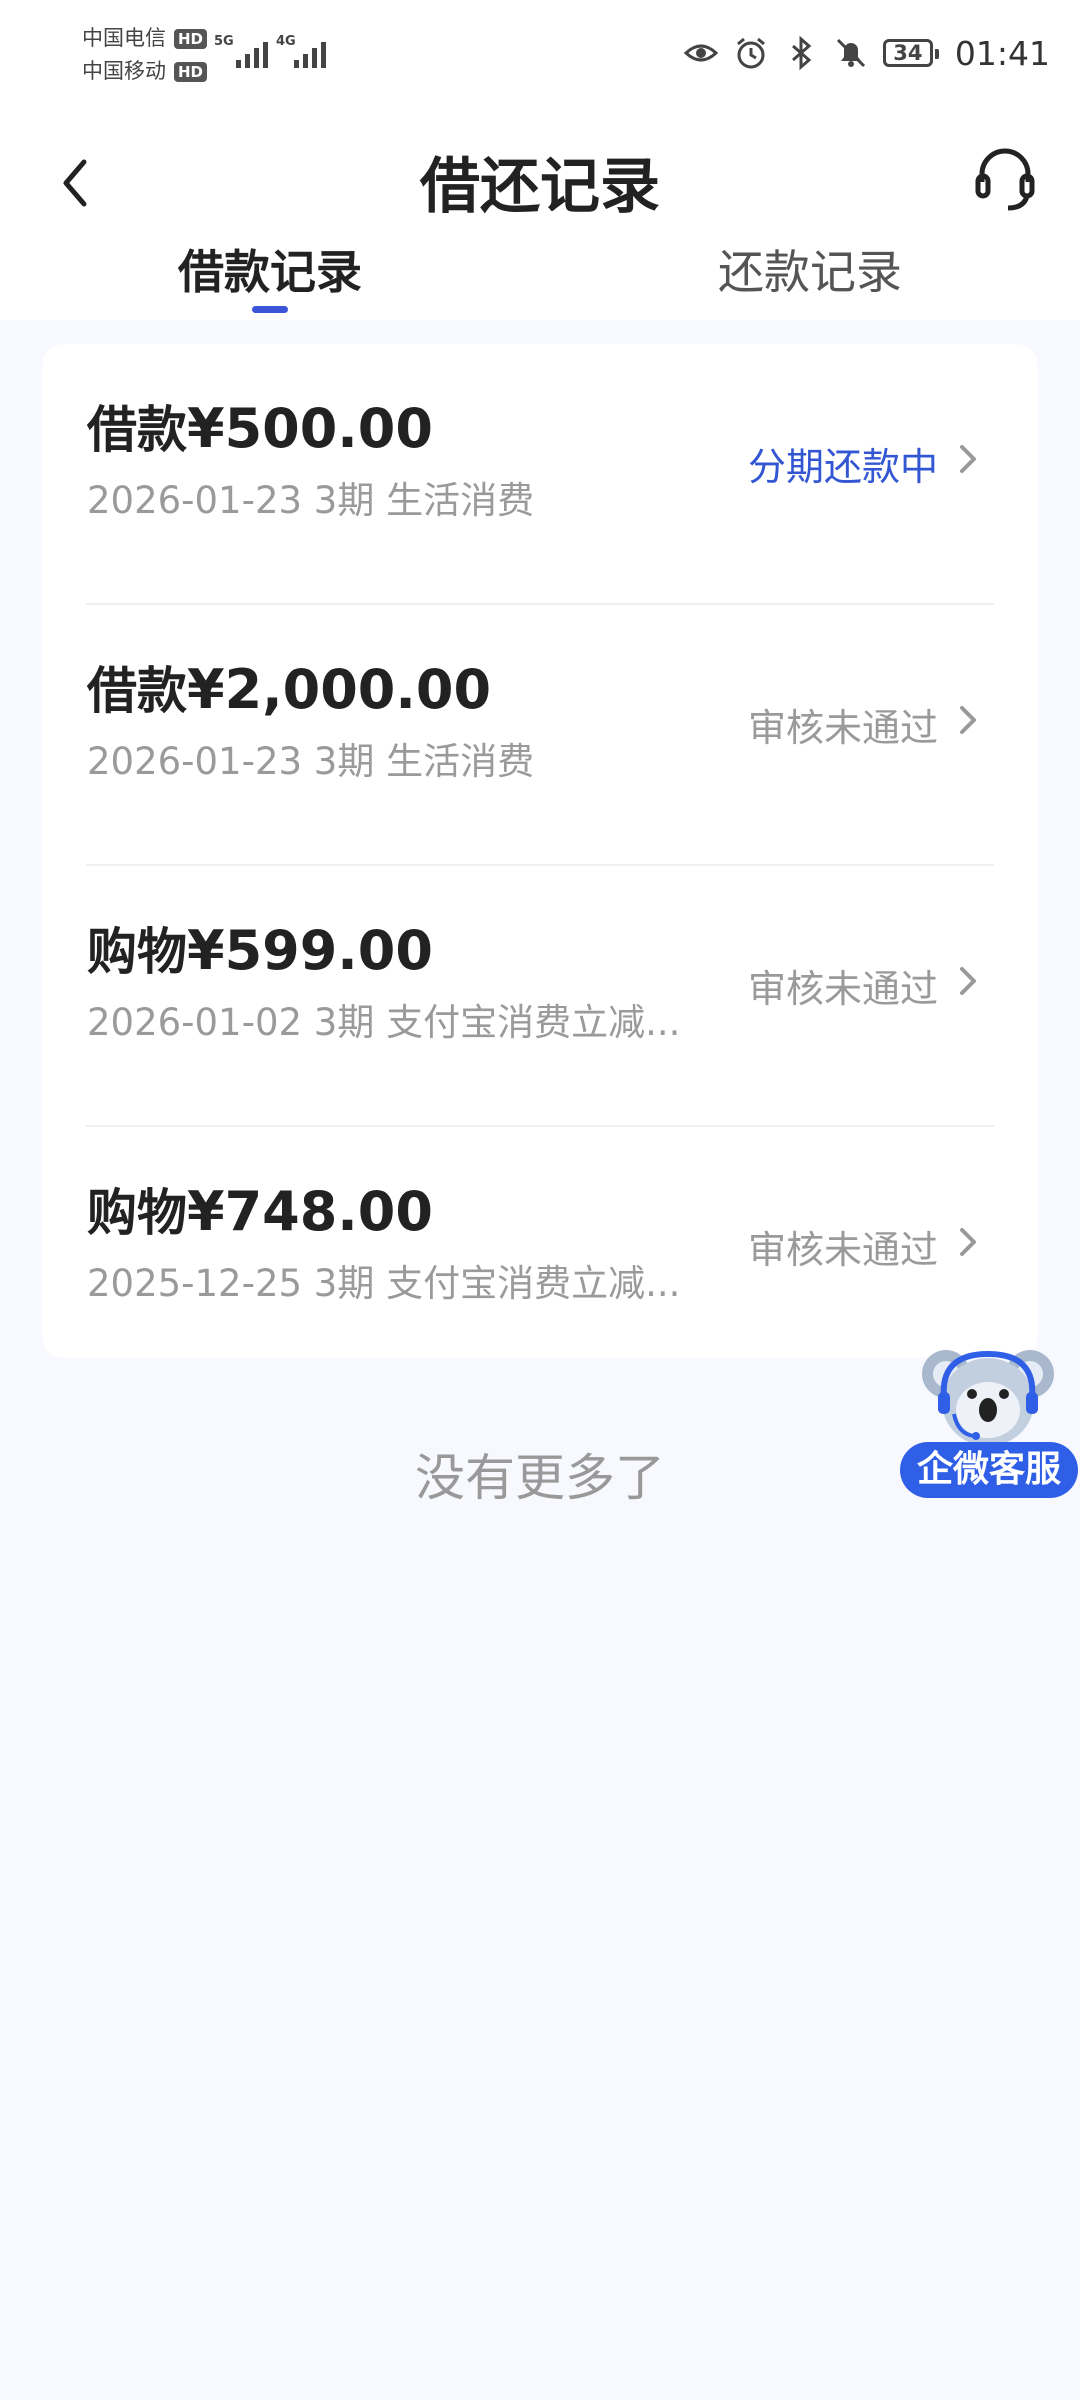 The width and height of the screenshot is (1080, 2400). What do you see at coordinates (270, 309) in the screenshot?
I see `active-tab-indicator` at bounding box center [270, 309].